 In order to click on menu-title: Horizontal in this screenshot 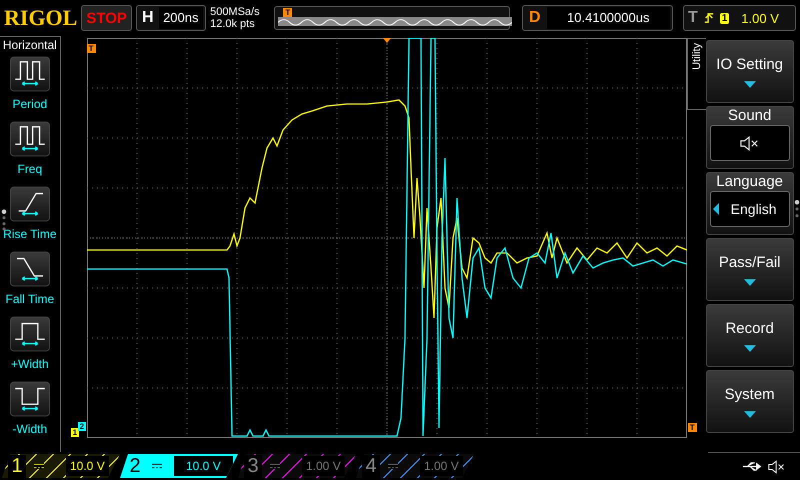, I will do `click(29, 45)`.